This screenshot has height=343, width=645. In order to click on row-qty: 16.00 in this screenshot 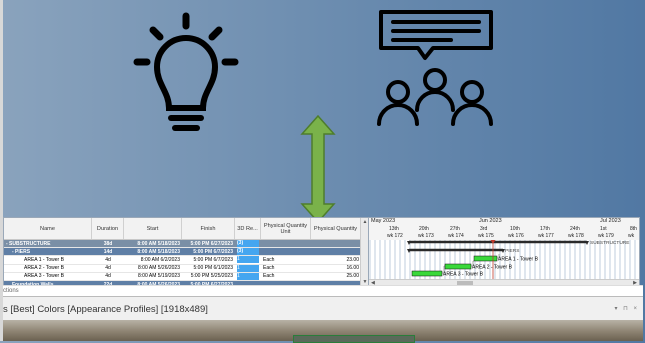, I will do `click(352, 268)`.